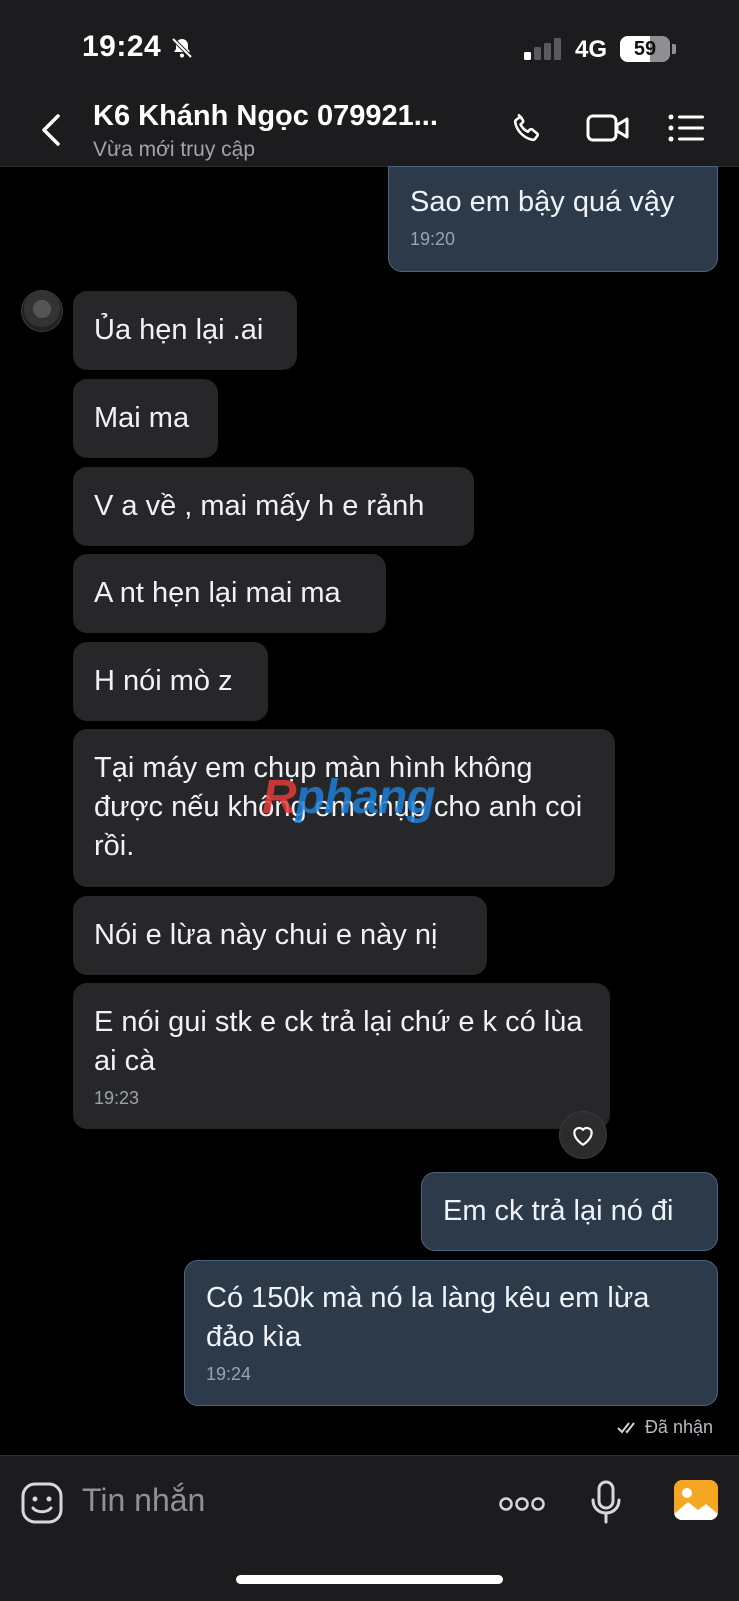 The width and height of the screenshot is (739, 1601). I want to click on message-bubble-incoming: A nt hẹn lại mai ma, so click(229, 593).